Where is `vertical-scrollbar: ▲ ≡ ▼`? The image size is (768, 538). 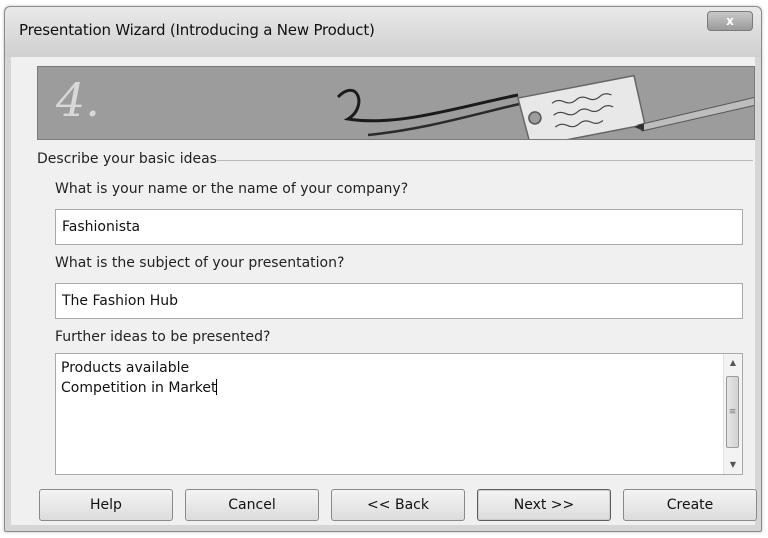
vertical-scrollbar: ▲ ≡ ▼ is located at coordinates (732, 414).